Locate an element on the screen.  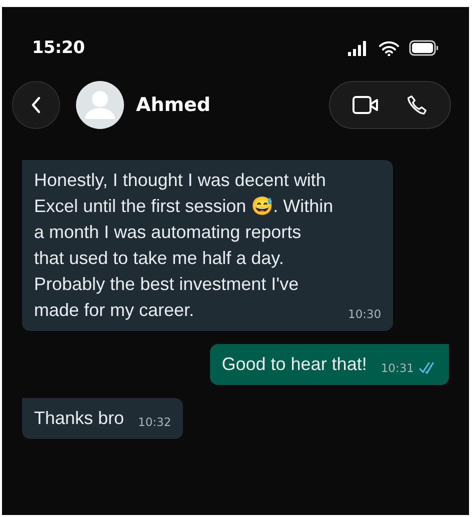
message-time: 10:32 is located at coordinates (155, 422).